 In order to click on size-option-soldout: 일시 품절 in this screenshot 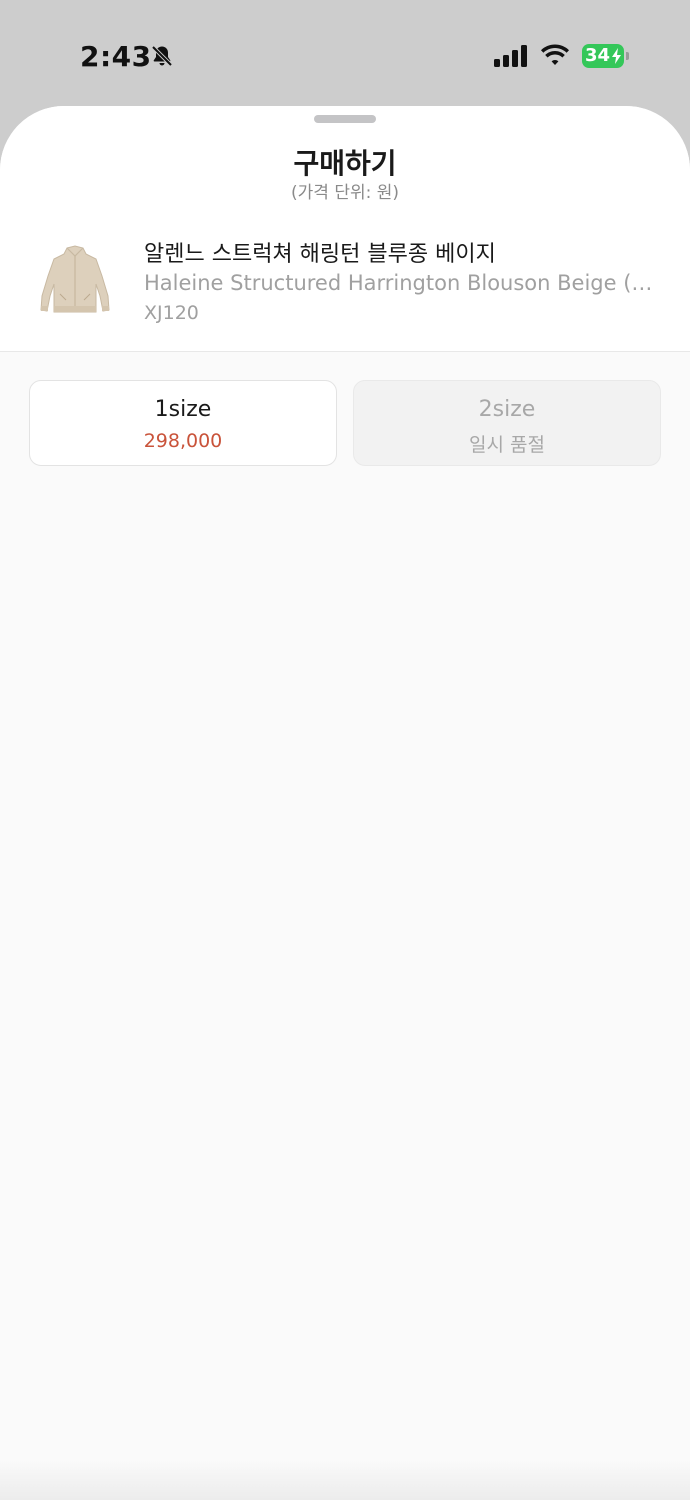, I will do `click(507, 445)`.